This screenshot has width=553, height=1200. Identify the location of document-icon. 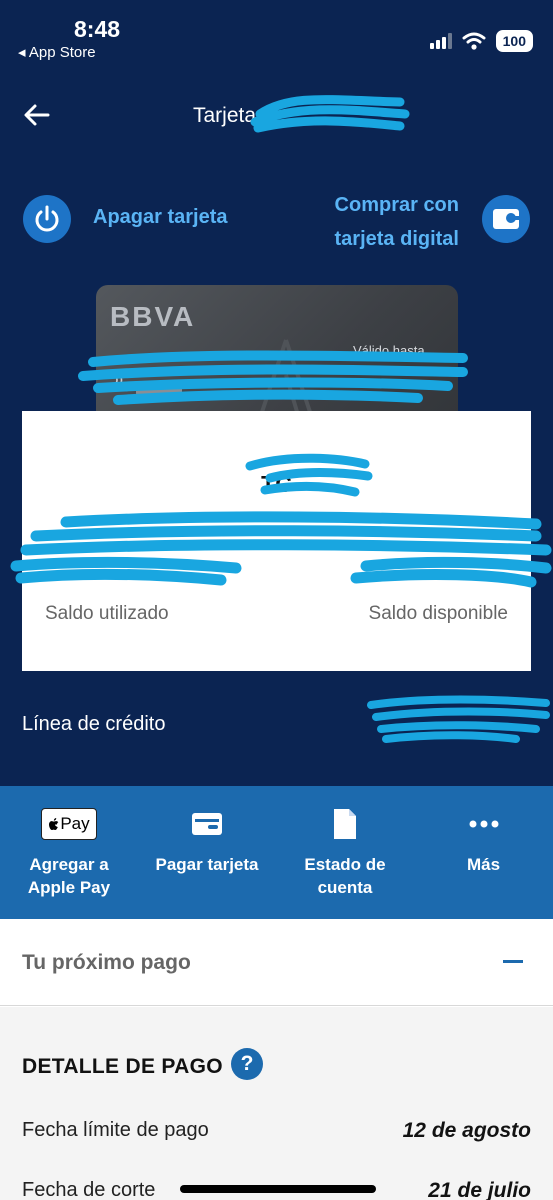
(345, 824).